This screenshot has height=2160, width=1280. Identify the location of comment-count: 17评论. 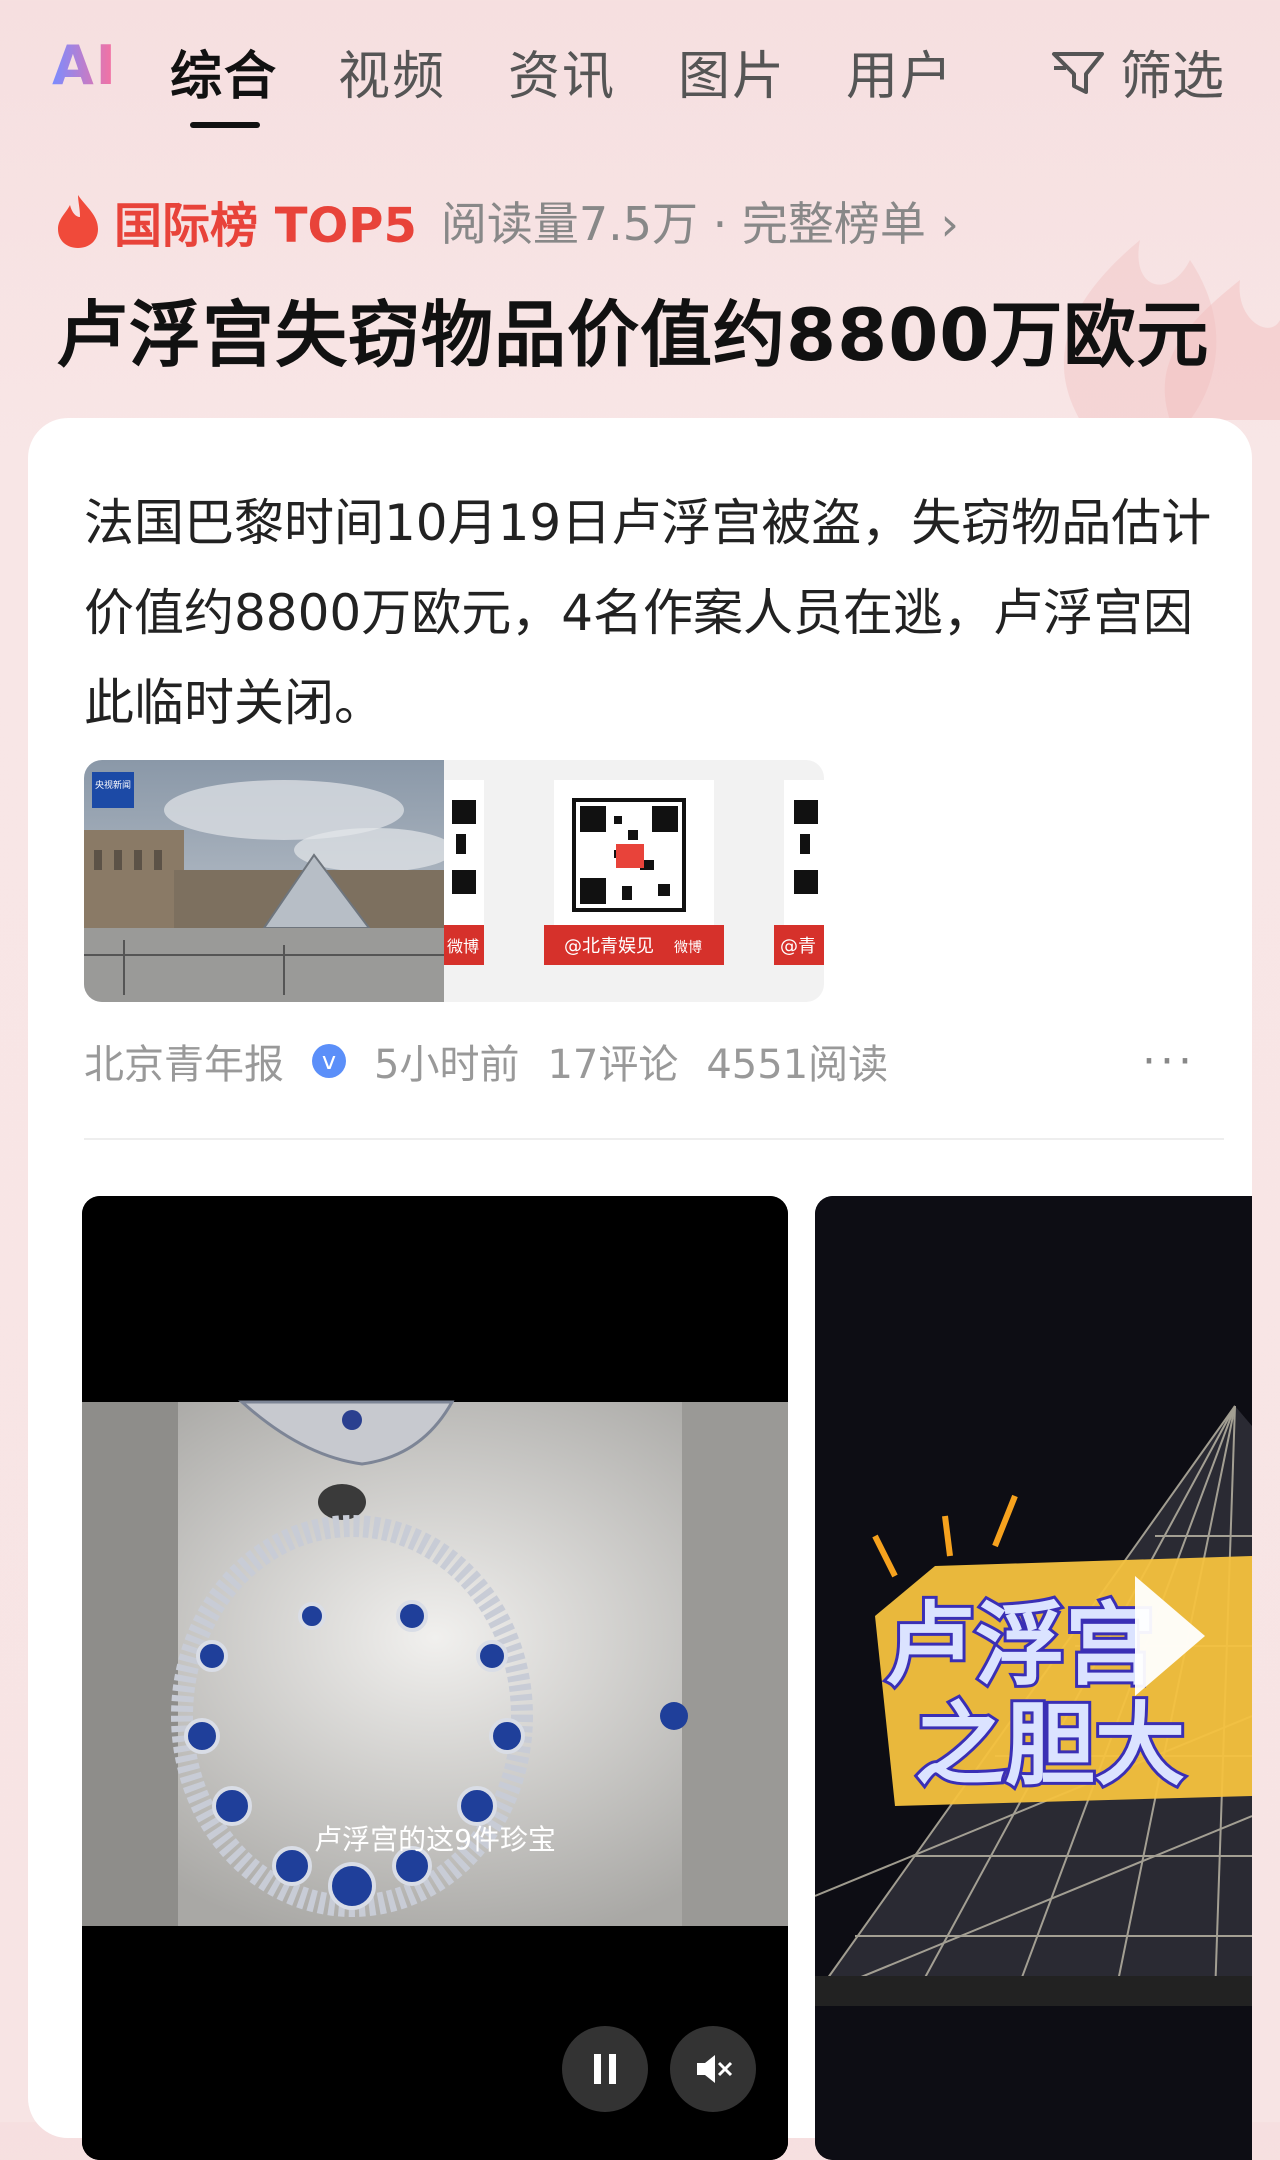
(613, 1065).